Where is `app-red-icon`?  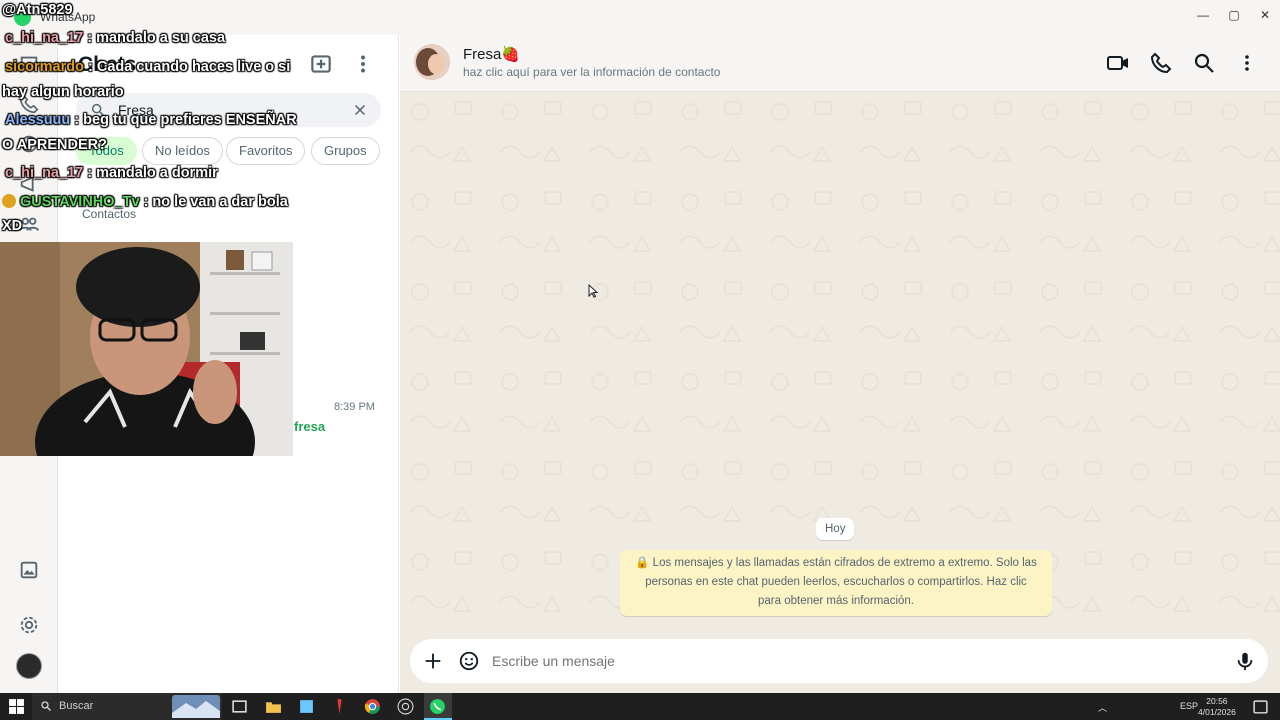 app-red-icon is located at coordinates (339, 706).